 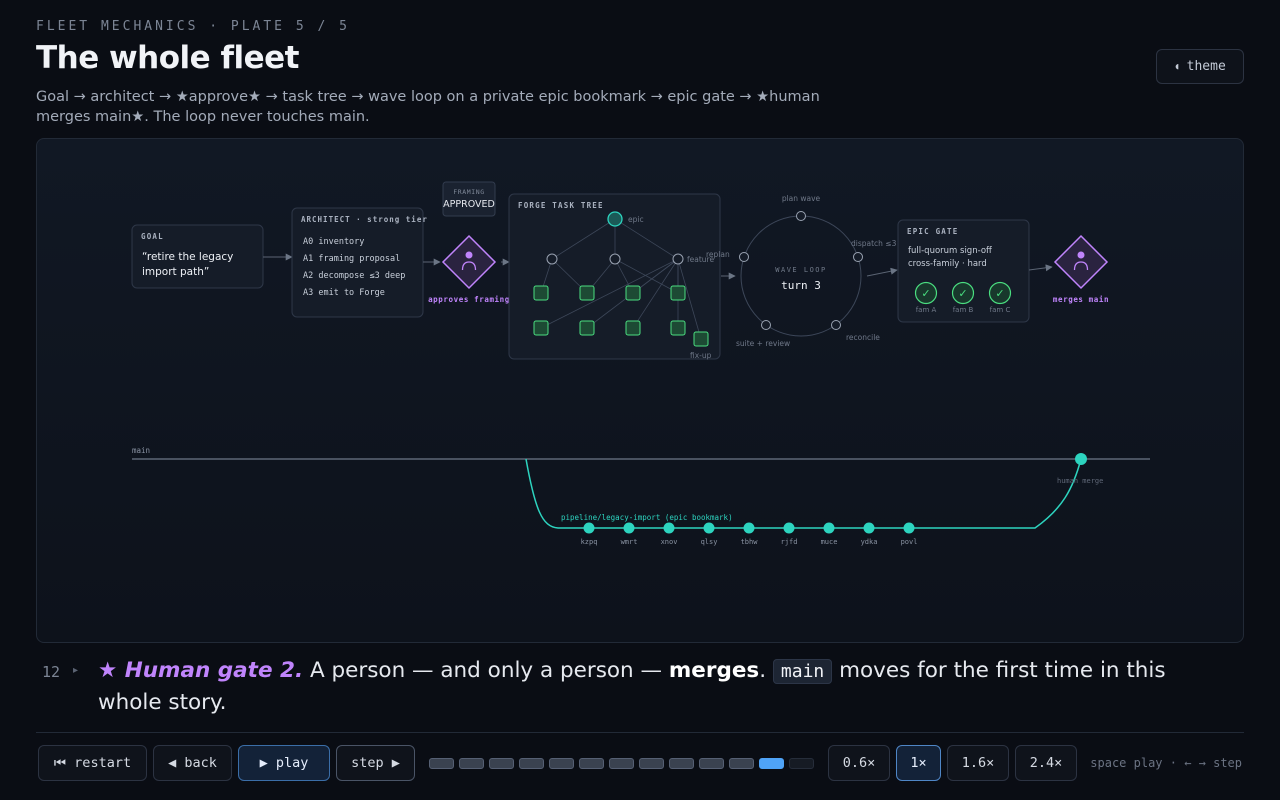 What do you see at coordinates (766, 325) in the screenshot?
I see `wave-stage-suite` at bounding box center [766, 325].